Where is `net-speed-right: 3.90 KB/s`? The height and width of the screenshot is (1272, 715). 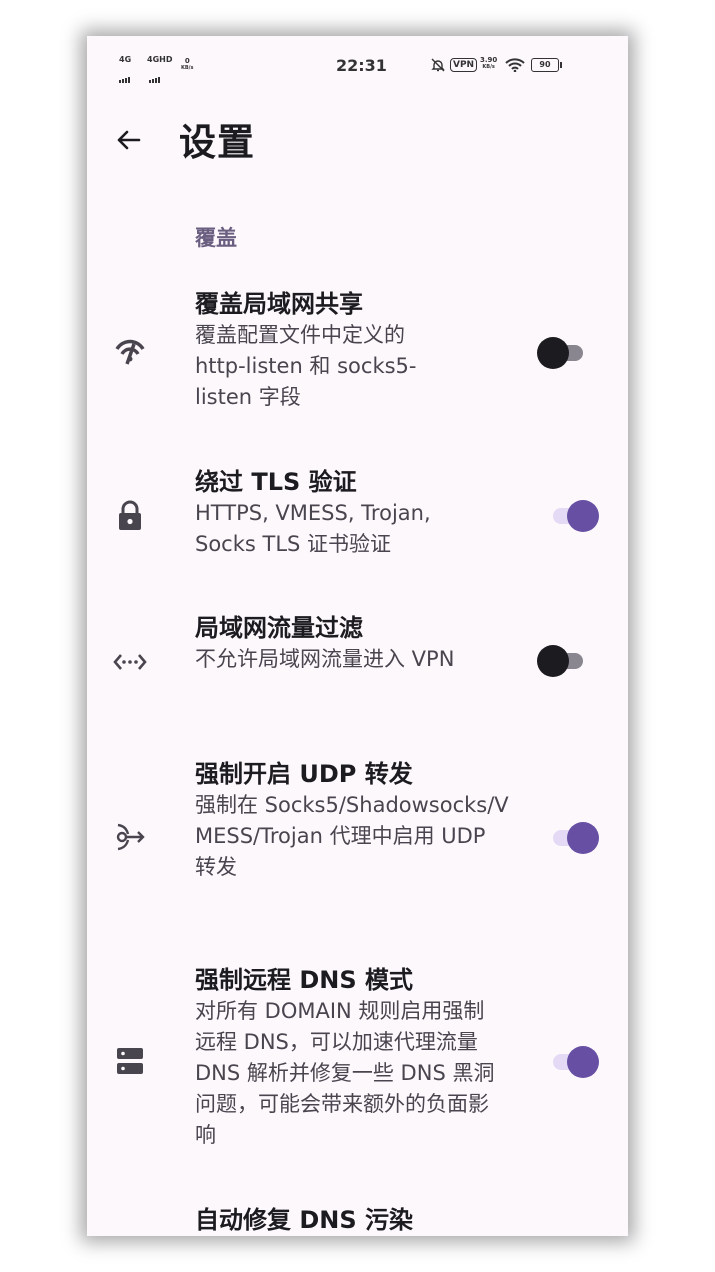
net-speed-right: 3.90 KB/s is located at coordinates (488, 64).